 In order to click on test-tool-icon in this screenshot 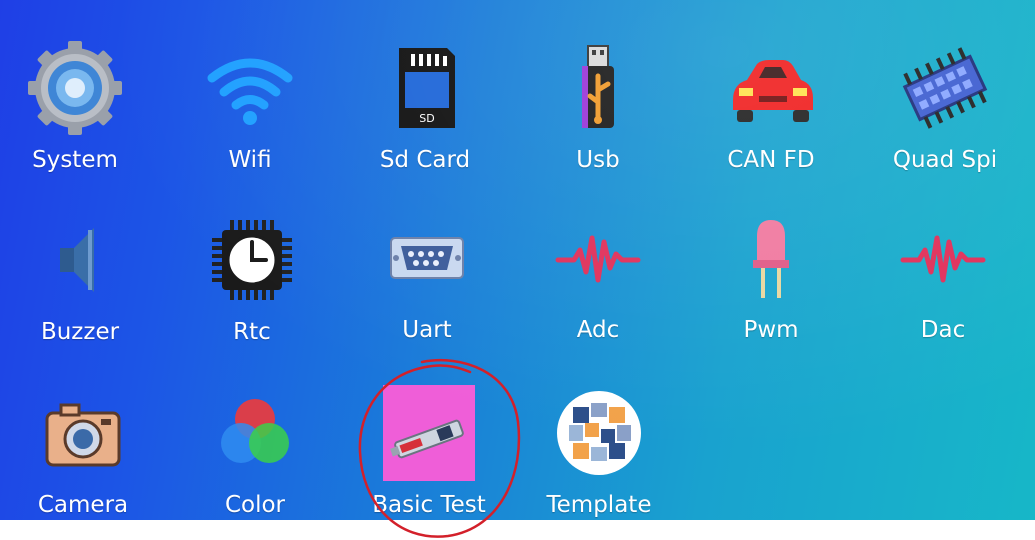, I will do `click(429, 433)`.